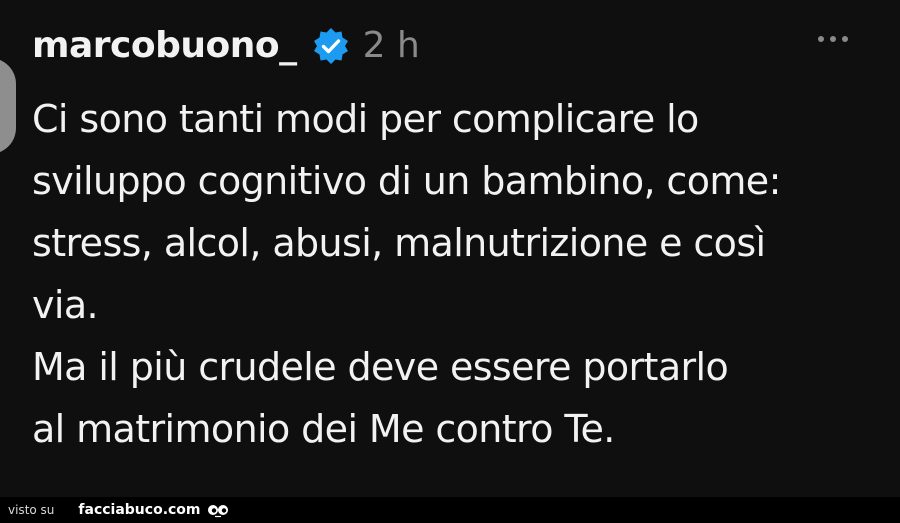 The image size is (900, 523). I want to click on avatar, so click(8, 106).